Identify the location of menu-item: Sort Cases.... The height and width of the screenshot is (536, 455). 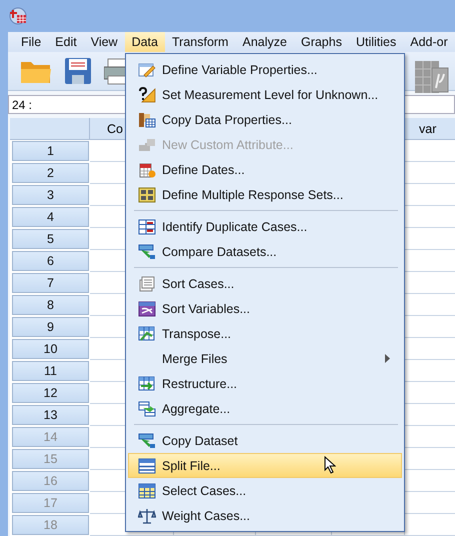
(265, 283).